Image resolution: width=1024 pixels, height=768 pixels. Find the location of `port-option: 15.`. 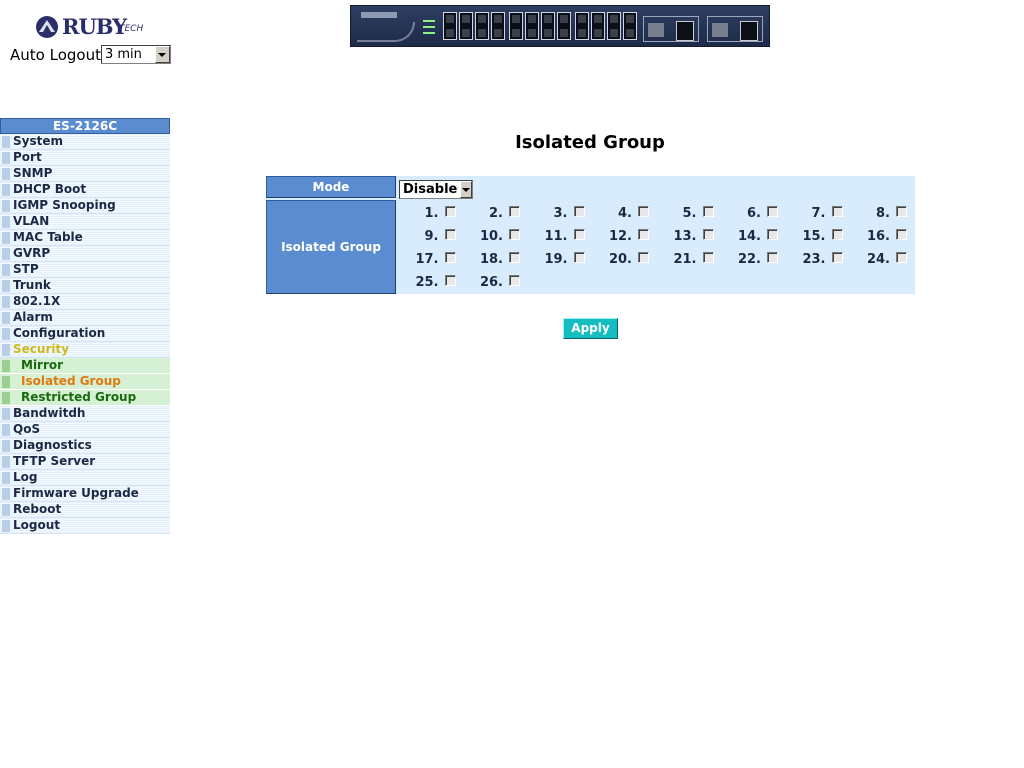

port-option: 15. is located at coordinates (818, 236).